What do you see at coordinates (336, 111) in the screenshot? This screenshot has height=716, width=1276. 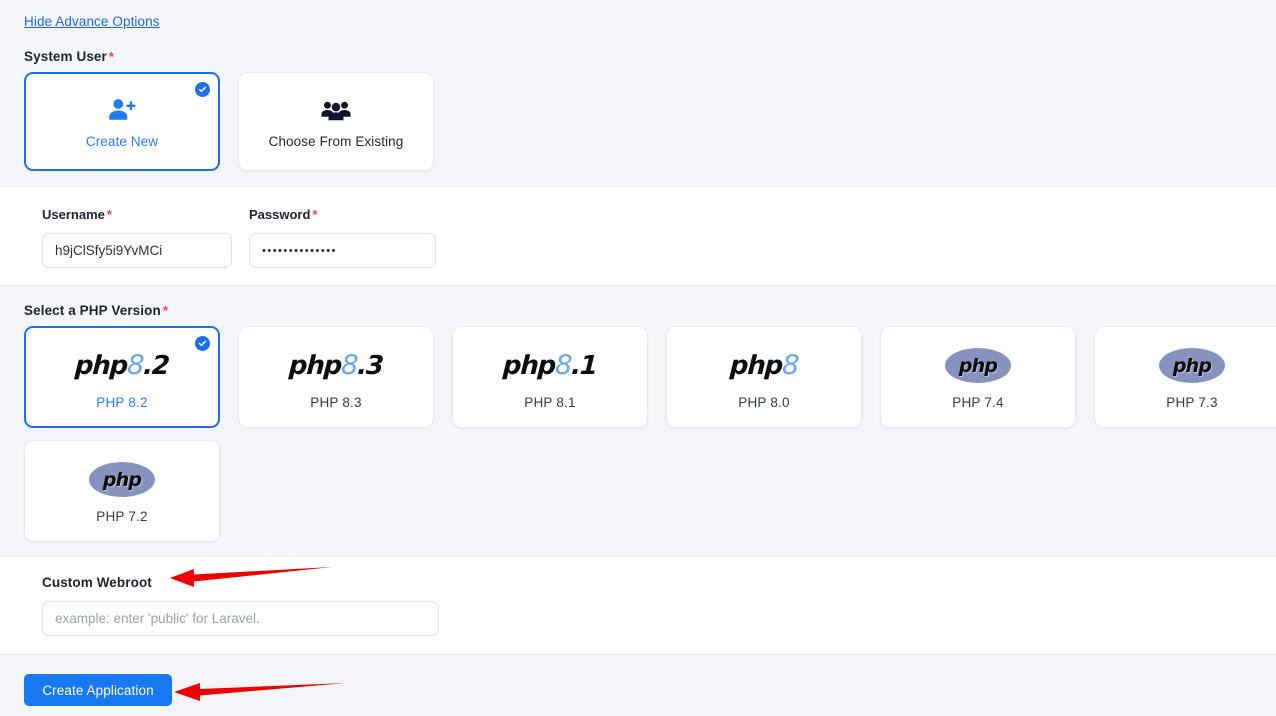 I see `people-group-icon` at bounding box center [336, 111].